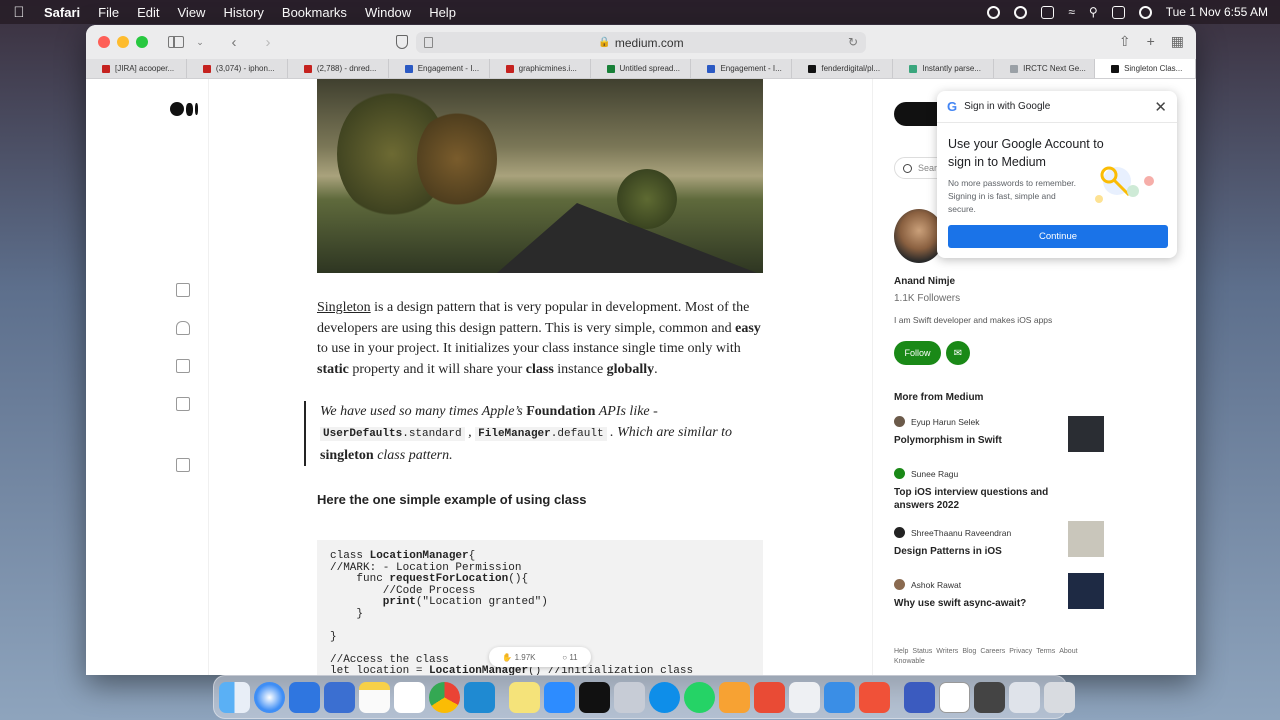  I want to click on chevron-down-icon: ⌄, so click(200, 42).